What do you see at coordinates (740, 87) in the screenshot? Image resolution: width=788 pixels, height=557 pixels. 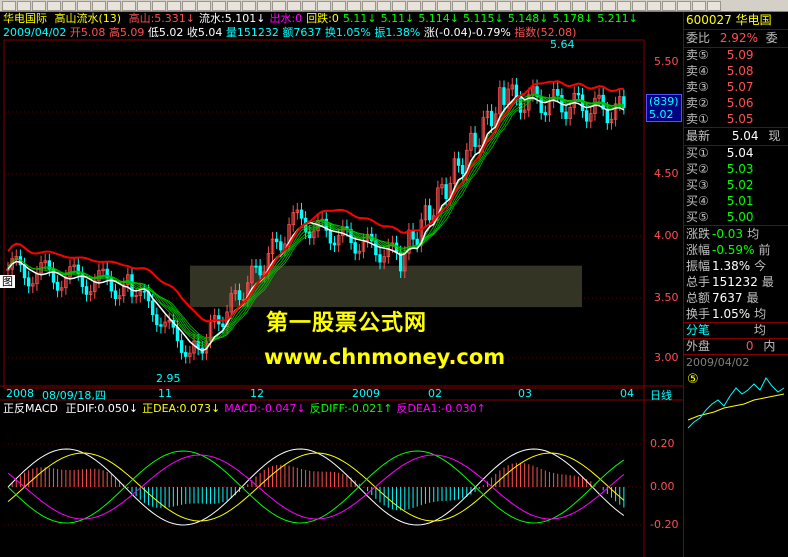 I see `ask-row-price: 5.07` at bounding box center [740, 87].